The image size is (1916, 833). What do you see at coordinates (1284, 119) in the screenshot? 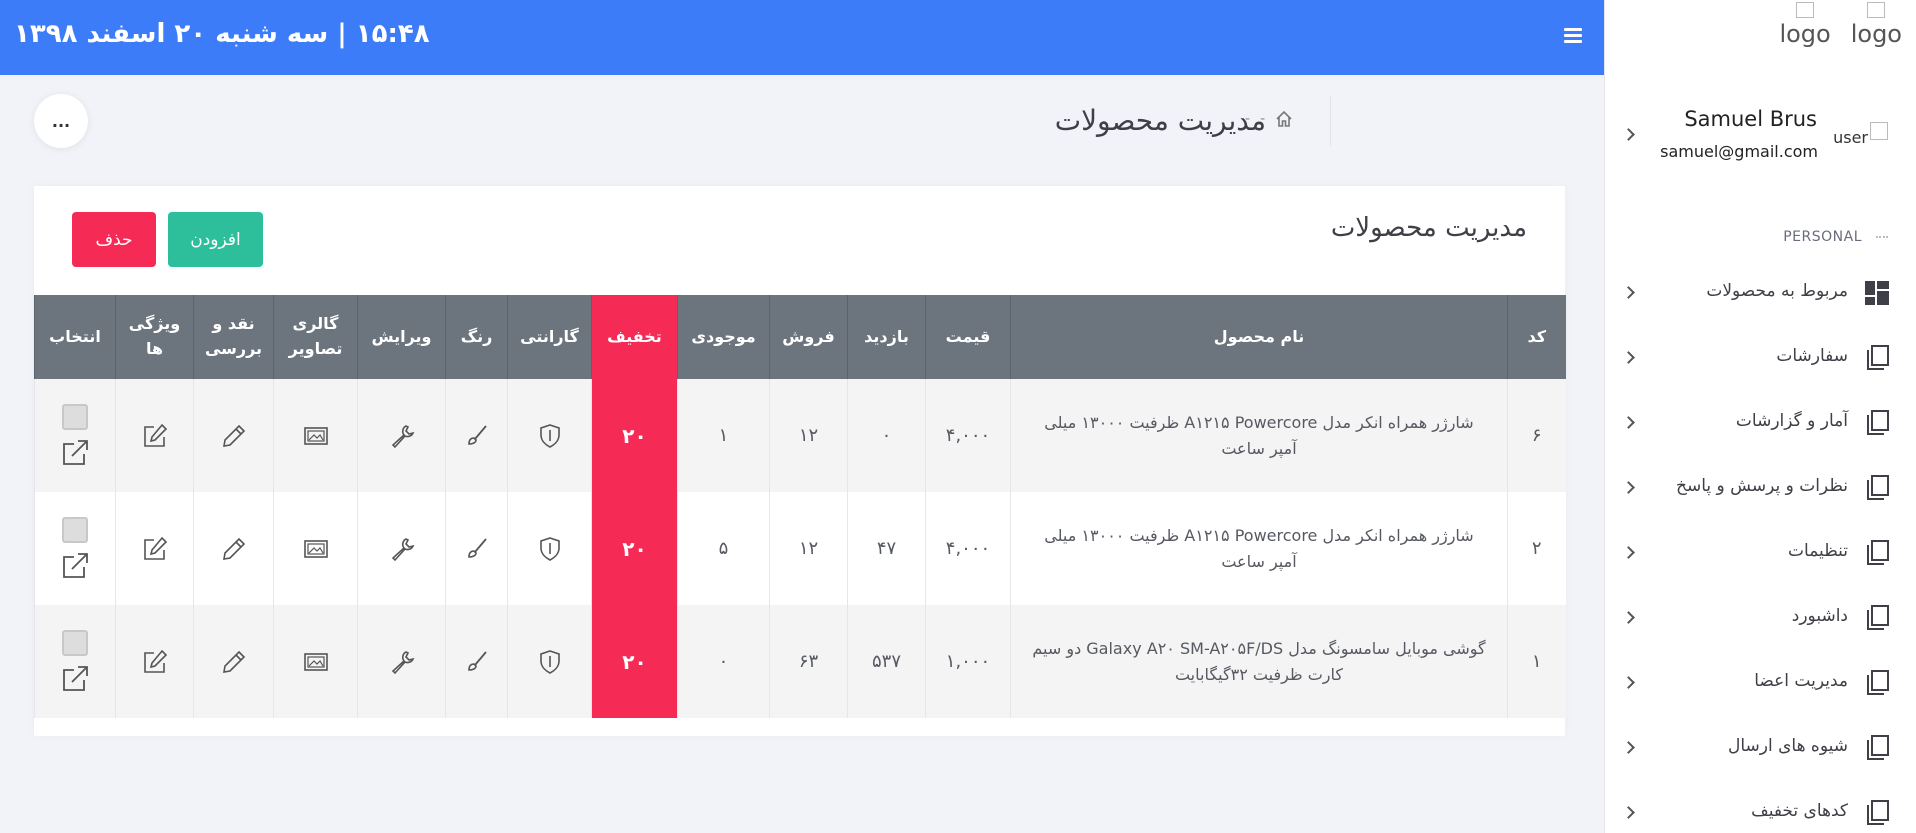
I see `home-icon` at bounding box center [1284, 119].